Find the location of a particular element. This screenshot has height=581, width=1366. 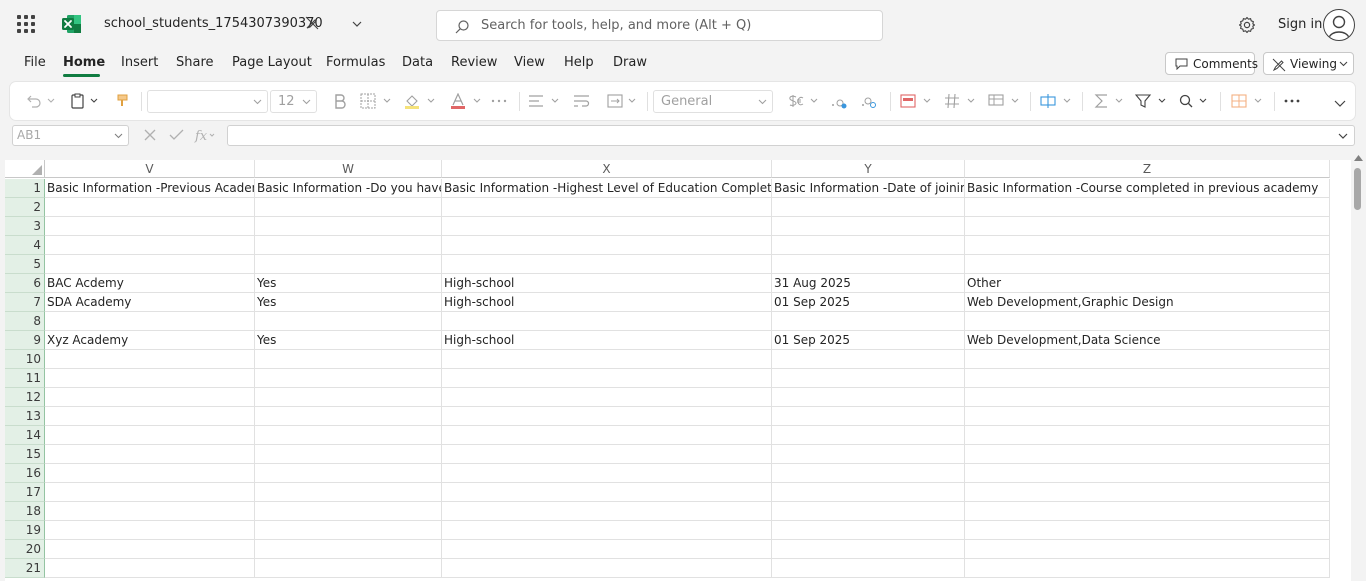

wrap-text-button is located at coordinates (582, 101).